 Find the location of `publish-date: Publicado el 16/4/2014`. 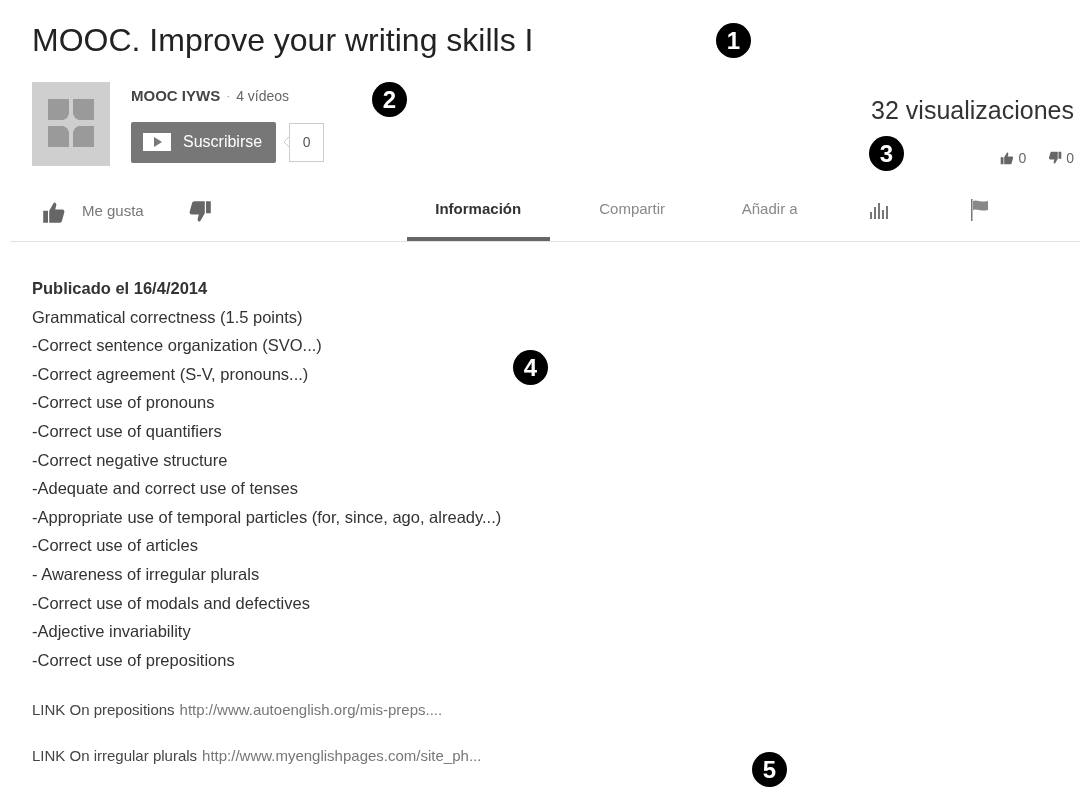

publish-date: Publicado el 16/4/2014 is located at coordinates (120, 288).